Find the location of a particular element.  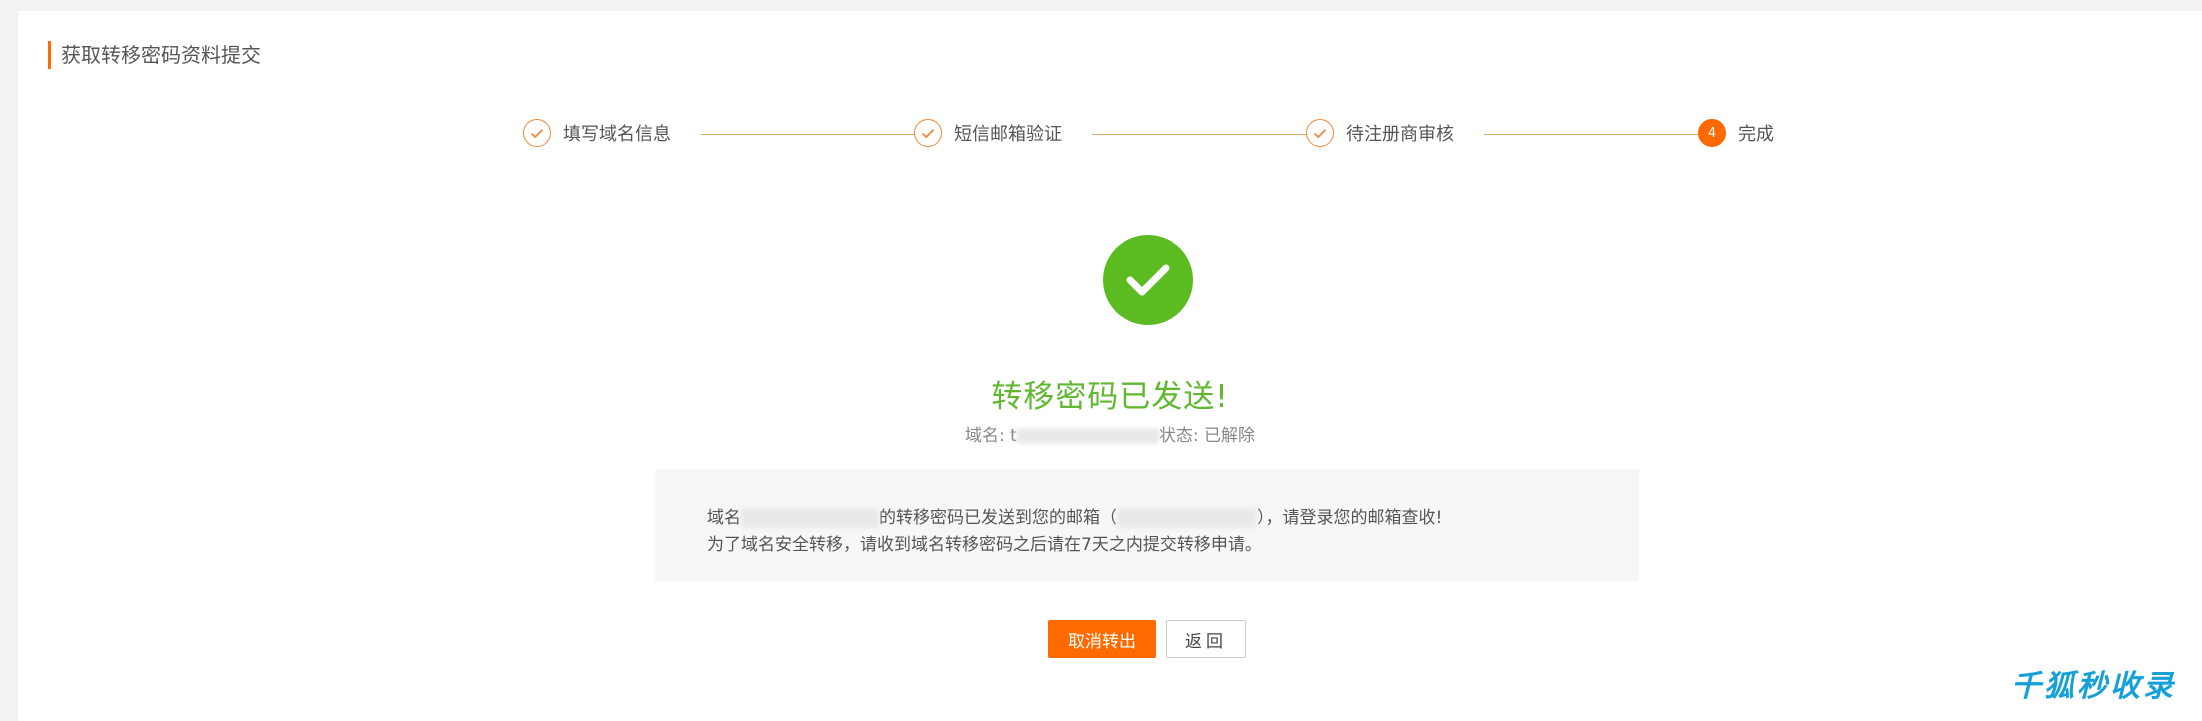

domain-status-line: 域名: t 状态: 已解除 is located at coordinates (1110, 433).